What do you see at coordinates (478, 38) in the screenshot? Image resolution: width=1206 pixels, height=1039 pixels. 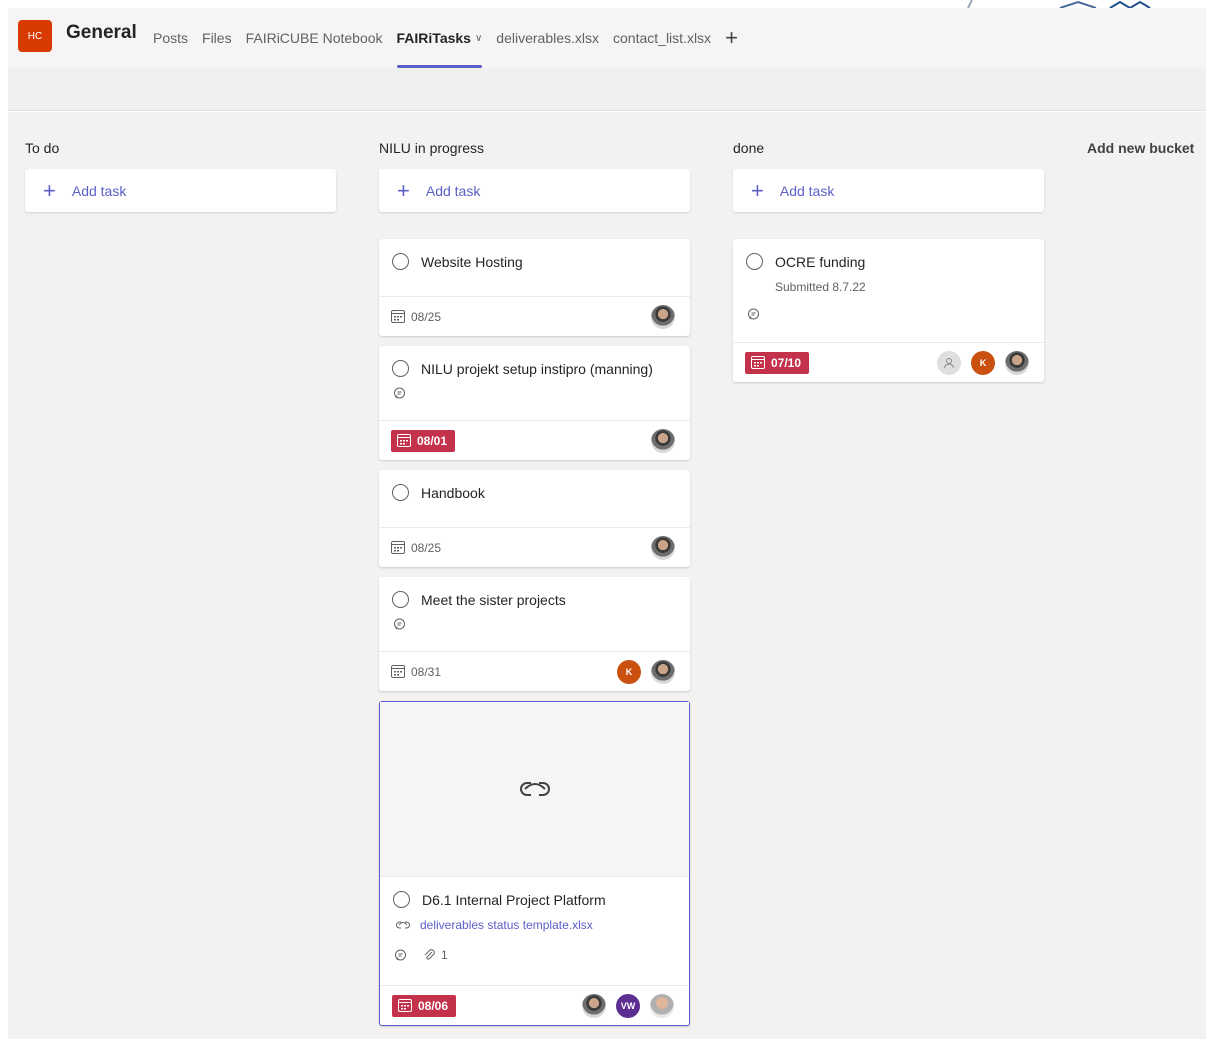 I see `chevron-down-icon: ∨` at bounding box center [478, 38].